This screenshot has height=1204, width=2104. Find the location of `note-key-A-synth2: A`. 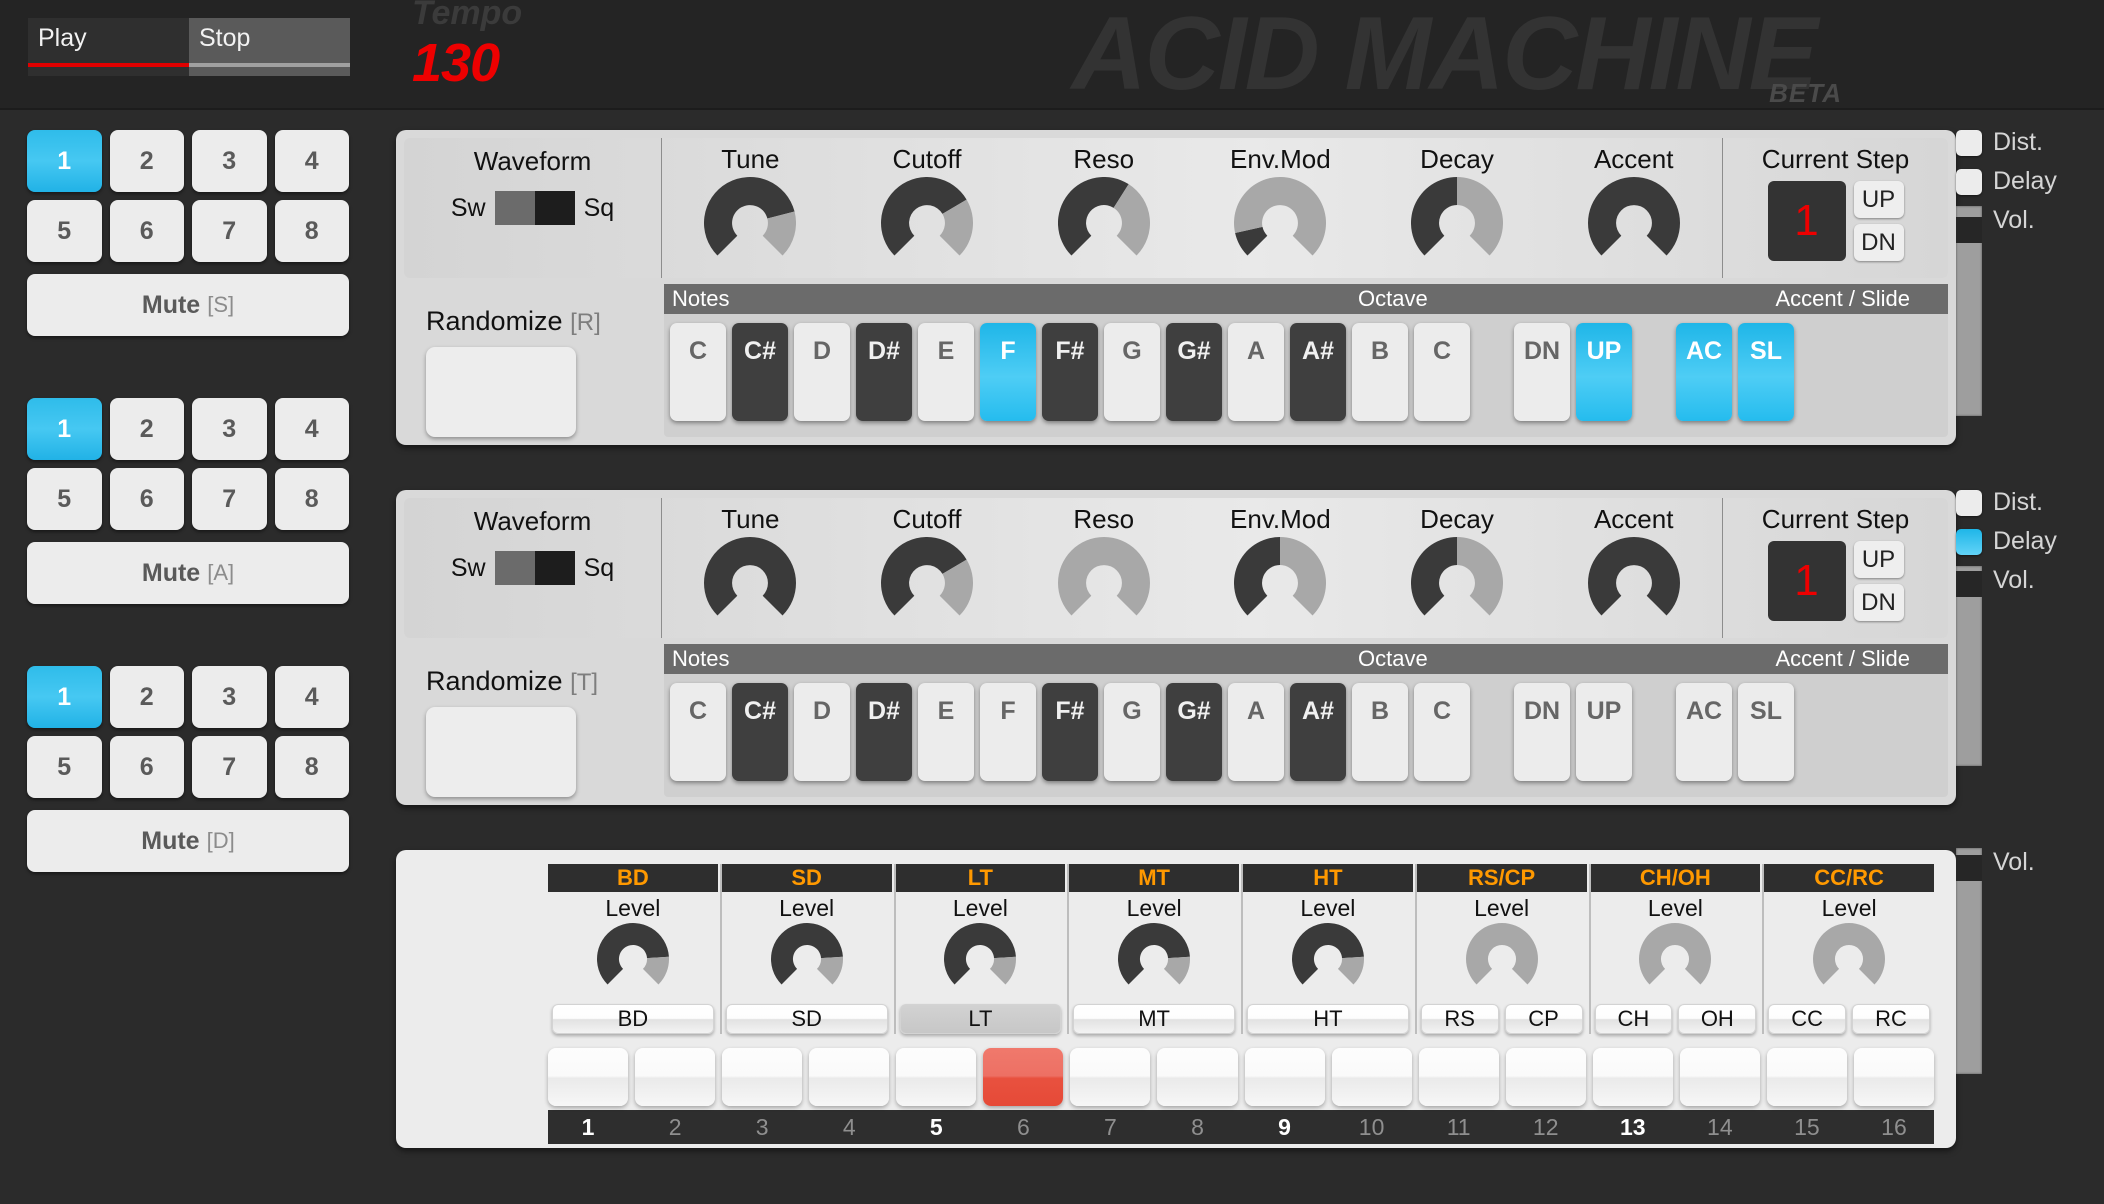

note-key-A-synth2: A is located at coordinates (1256, 732).